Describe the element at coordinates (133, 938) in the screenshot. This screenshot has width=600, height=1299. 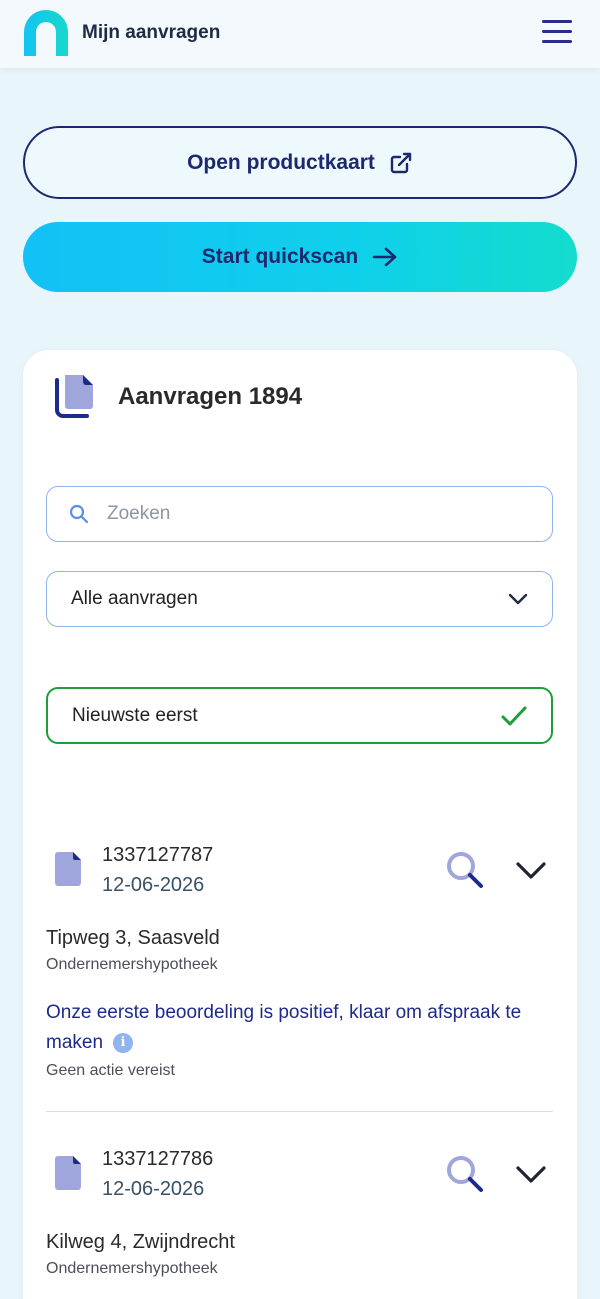
I see `aanvraag-address: Tipweg 3, Saasveld` at that location.